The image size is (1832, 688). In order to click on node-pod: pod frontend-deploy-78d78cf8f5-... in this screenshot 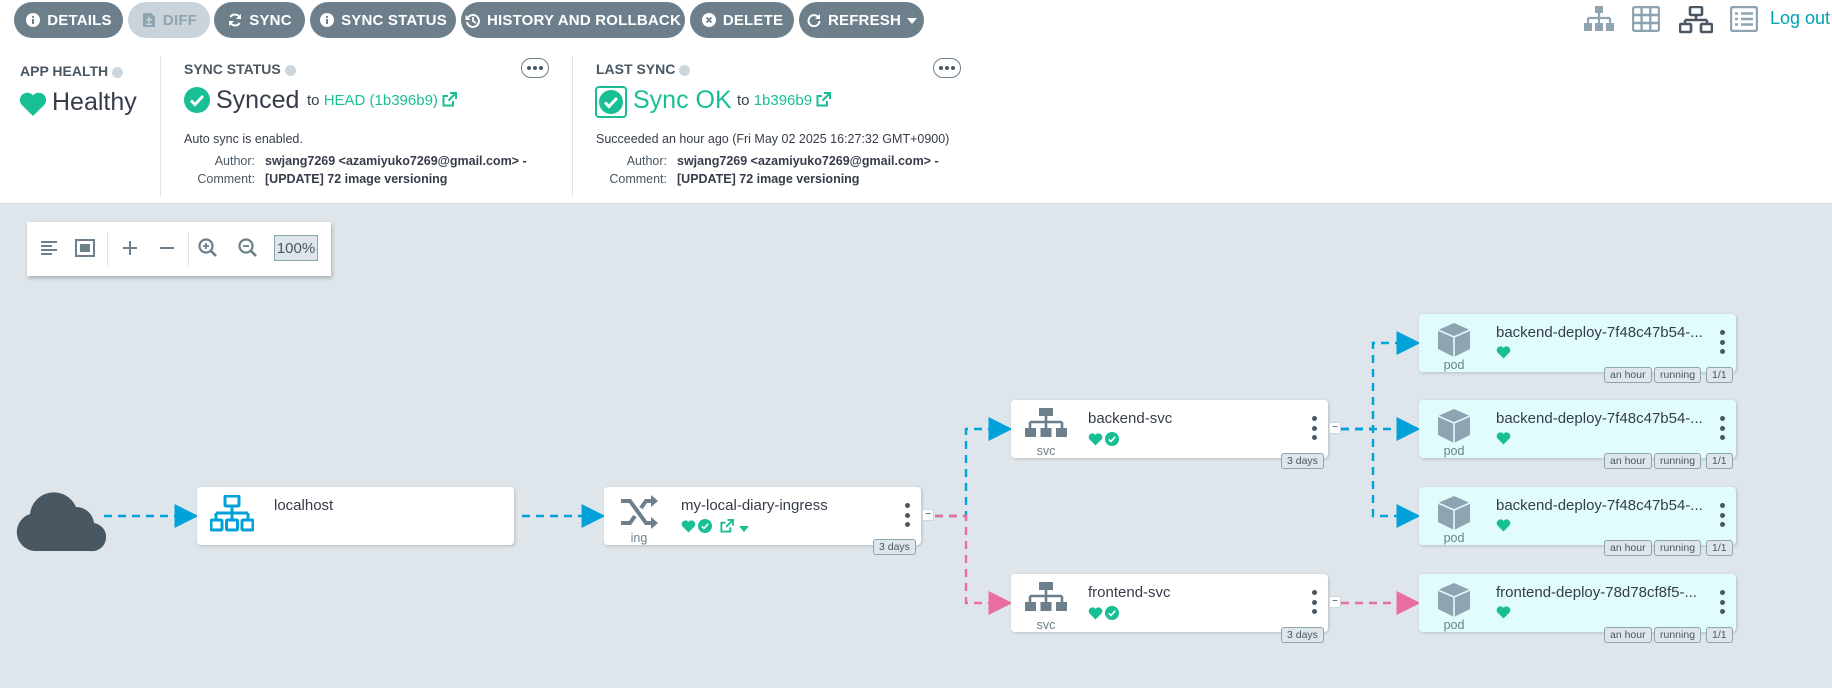, I will do `click(1577, 603)`.